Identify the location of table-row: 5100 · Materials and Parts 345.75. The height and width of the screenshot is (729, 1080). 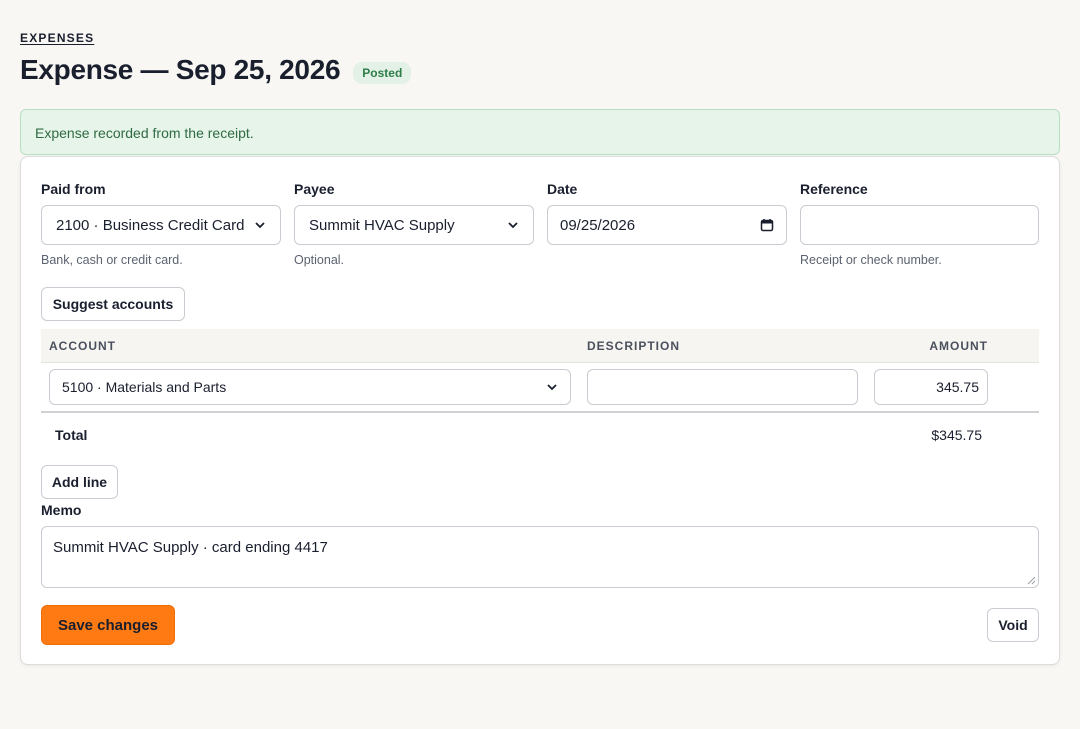
(540, 388).